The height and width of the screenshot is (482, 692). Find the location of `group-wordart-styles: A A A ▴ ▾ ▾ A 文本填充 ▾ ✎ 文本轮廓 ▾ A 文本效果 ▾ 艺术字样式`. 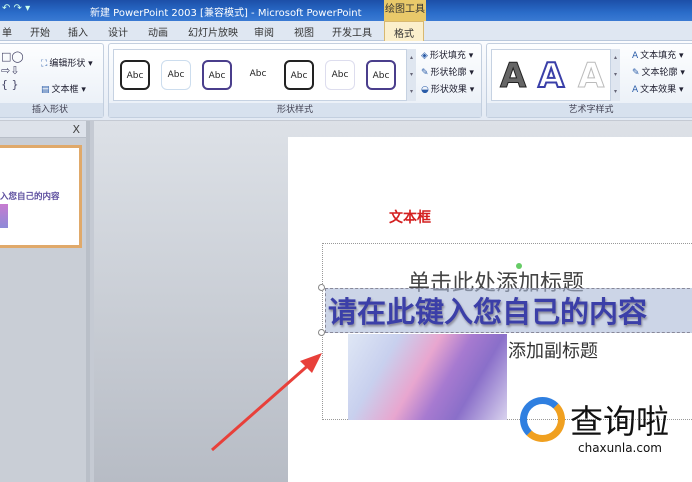

group-wordart-styles: A A A ▴ ▾ ▾ A 文本填充 ▾ ✎ 文本轮廓 ▾ A 文本效果 ▾ 艺术字样式 is located at coordinates (589, 80).